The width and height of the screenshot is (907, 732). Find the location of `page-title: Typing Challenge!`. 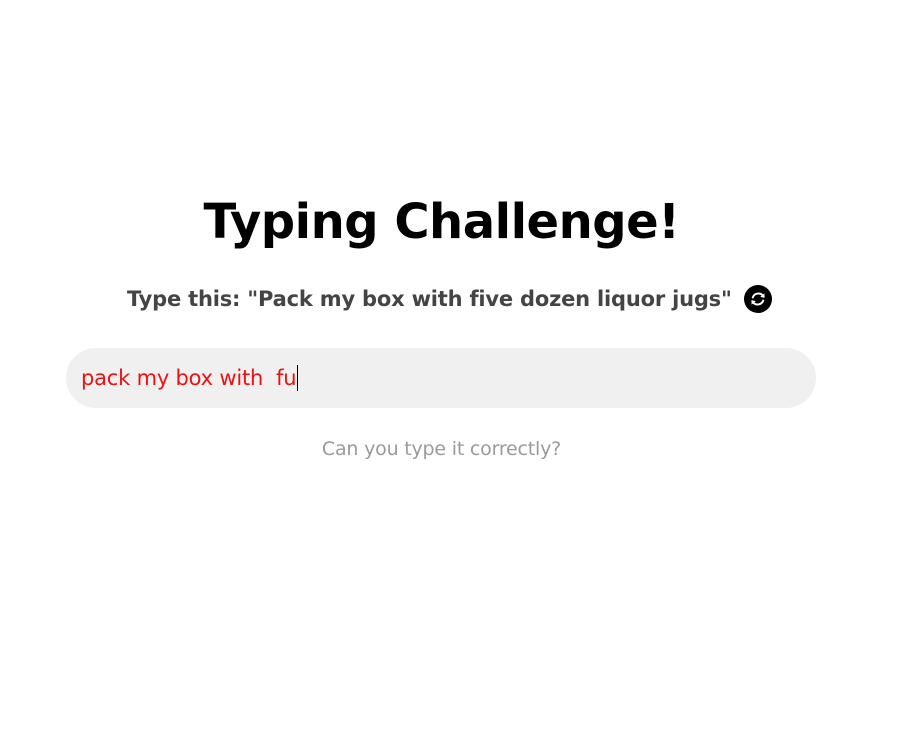

page-title: Typing Challenge! is located at coordinates (441, 222).